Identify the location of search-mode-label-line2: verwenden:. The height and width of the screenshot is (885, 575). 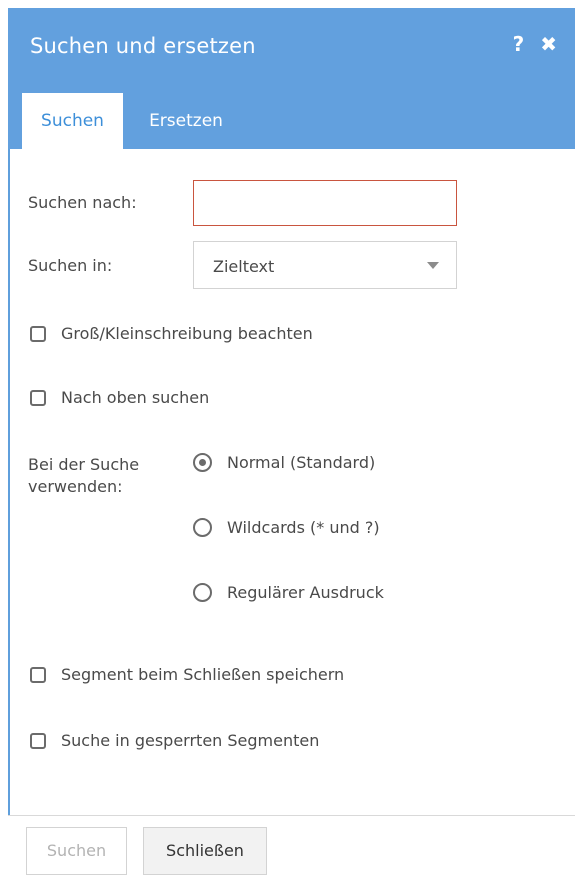
(75, 486).